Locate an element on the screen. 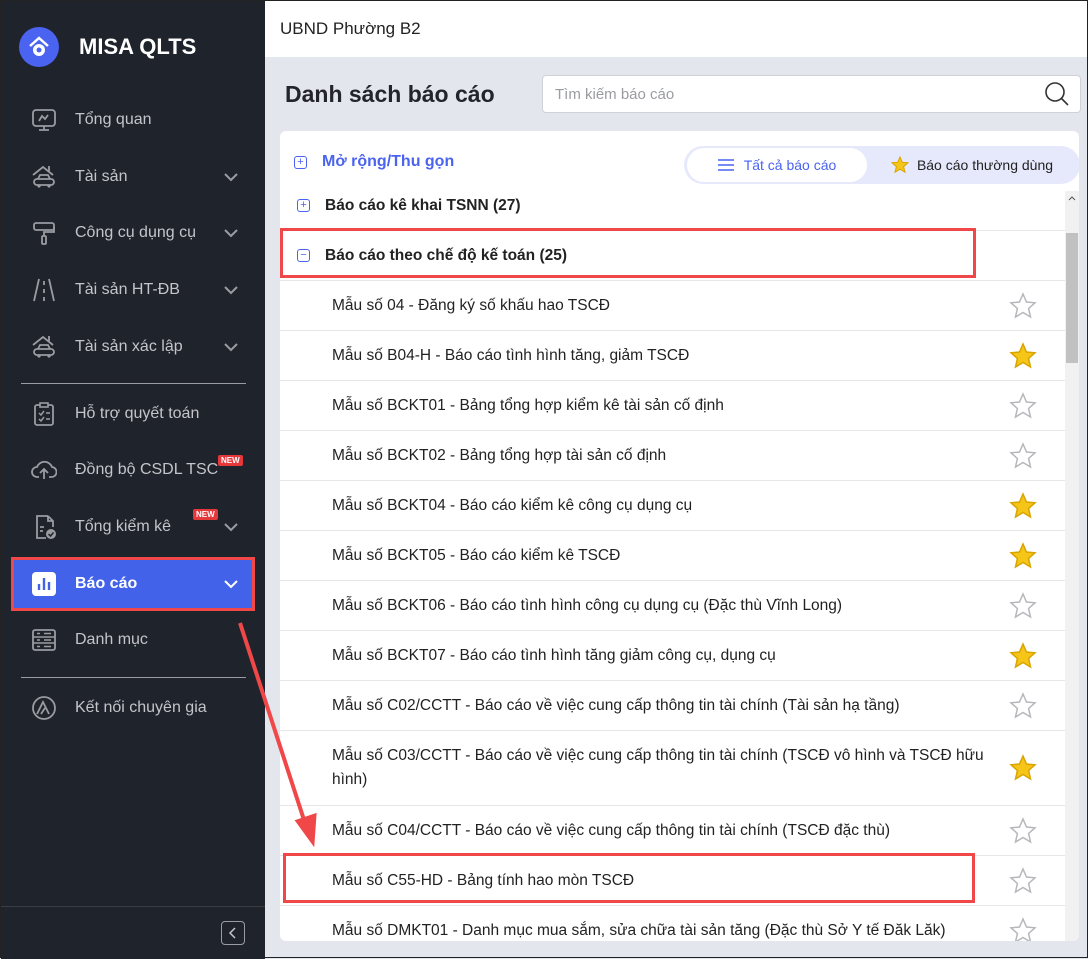  sidebar-item-ket-noi-chuyen-gia: Kết nối chuyên gia is located at coordinates (133, 708).